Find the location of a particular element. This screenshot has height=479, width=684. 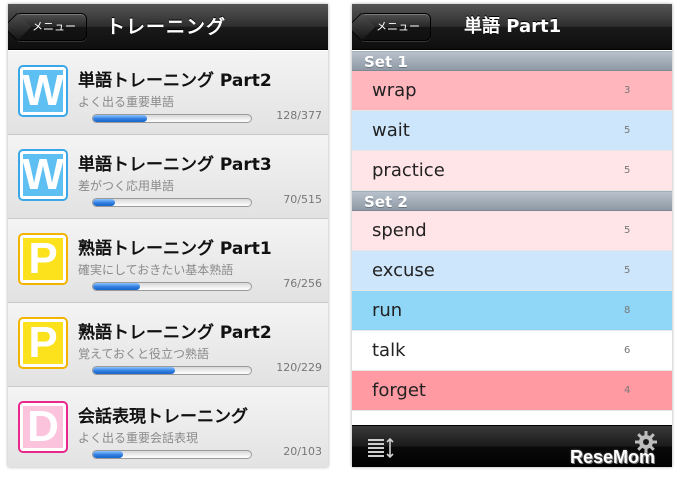

progress-count: 20/103 is located at coordinates (302, 451).